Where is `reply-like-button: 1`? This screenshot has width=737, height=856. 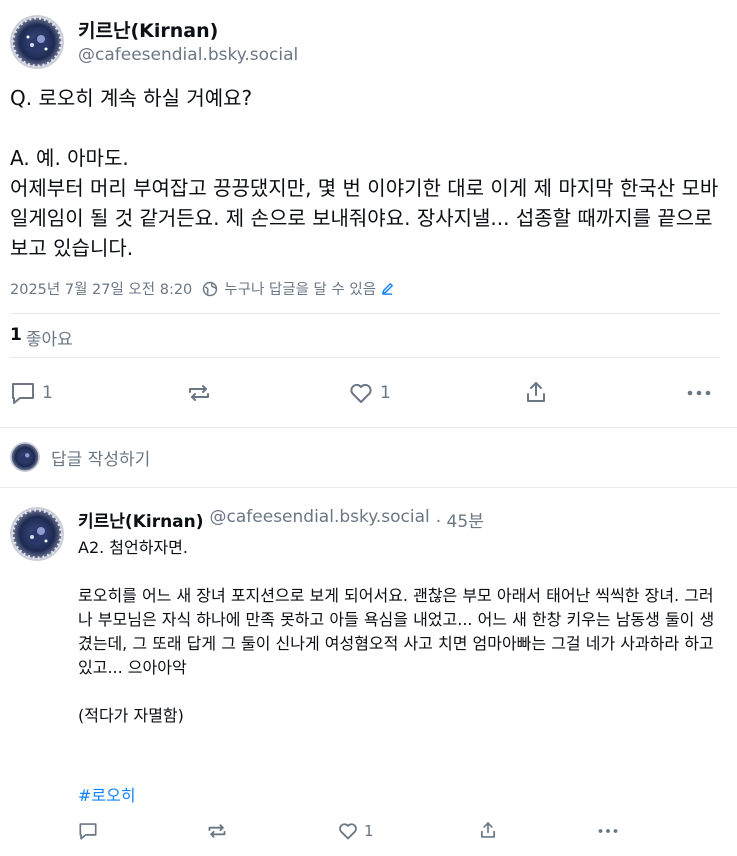 reply-like-button: 1 is located at coordinates (355, 831).